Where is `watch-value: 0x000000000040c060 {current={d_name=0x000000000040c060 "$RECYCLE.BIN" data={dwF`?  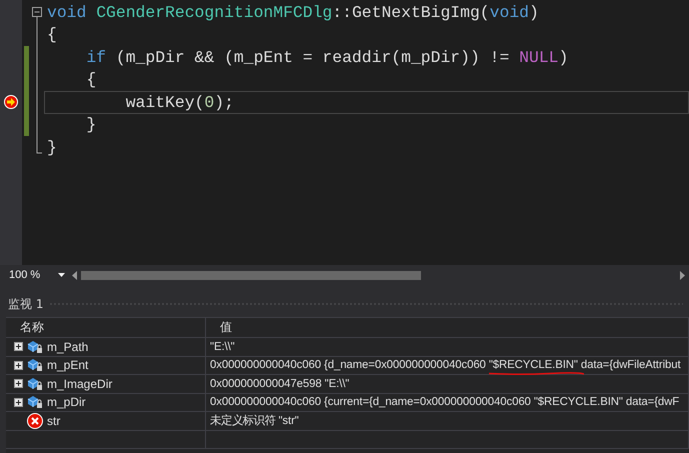 watch-value: 0x000000000040c060 {current={d_name=0x000000000040c060 "$RECYCLE.BIN" data={dwF is located at coordinates (444, 402).